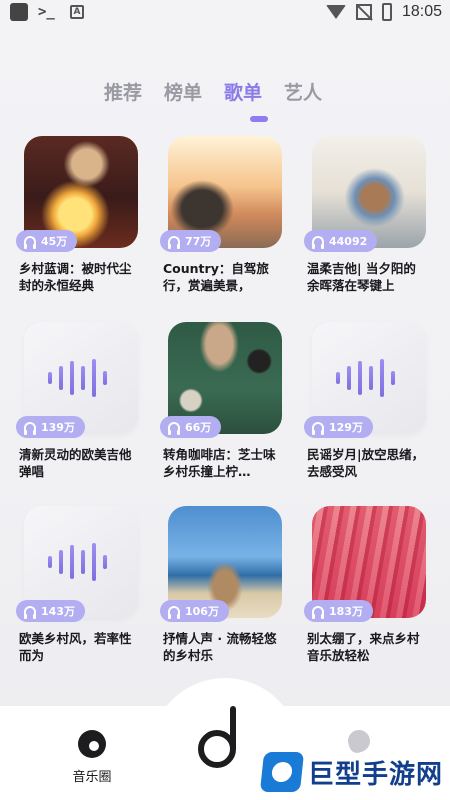 Image resolution: width=450 pixels, height=800 pixels. What do you see at coordinates (220, 647) in the screenshot?
I see `playlist-title: 抒情人声 · 流畅轻悠的乡村乐` at bounding box center [220, 647].